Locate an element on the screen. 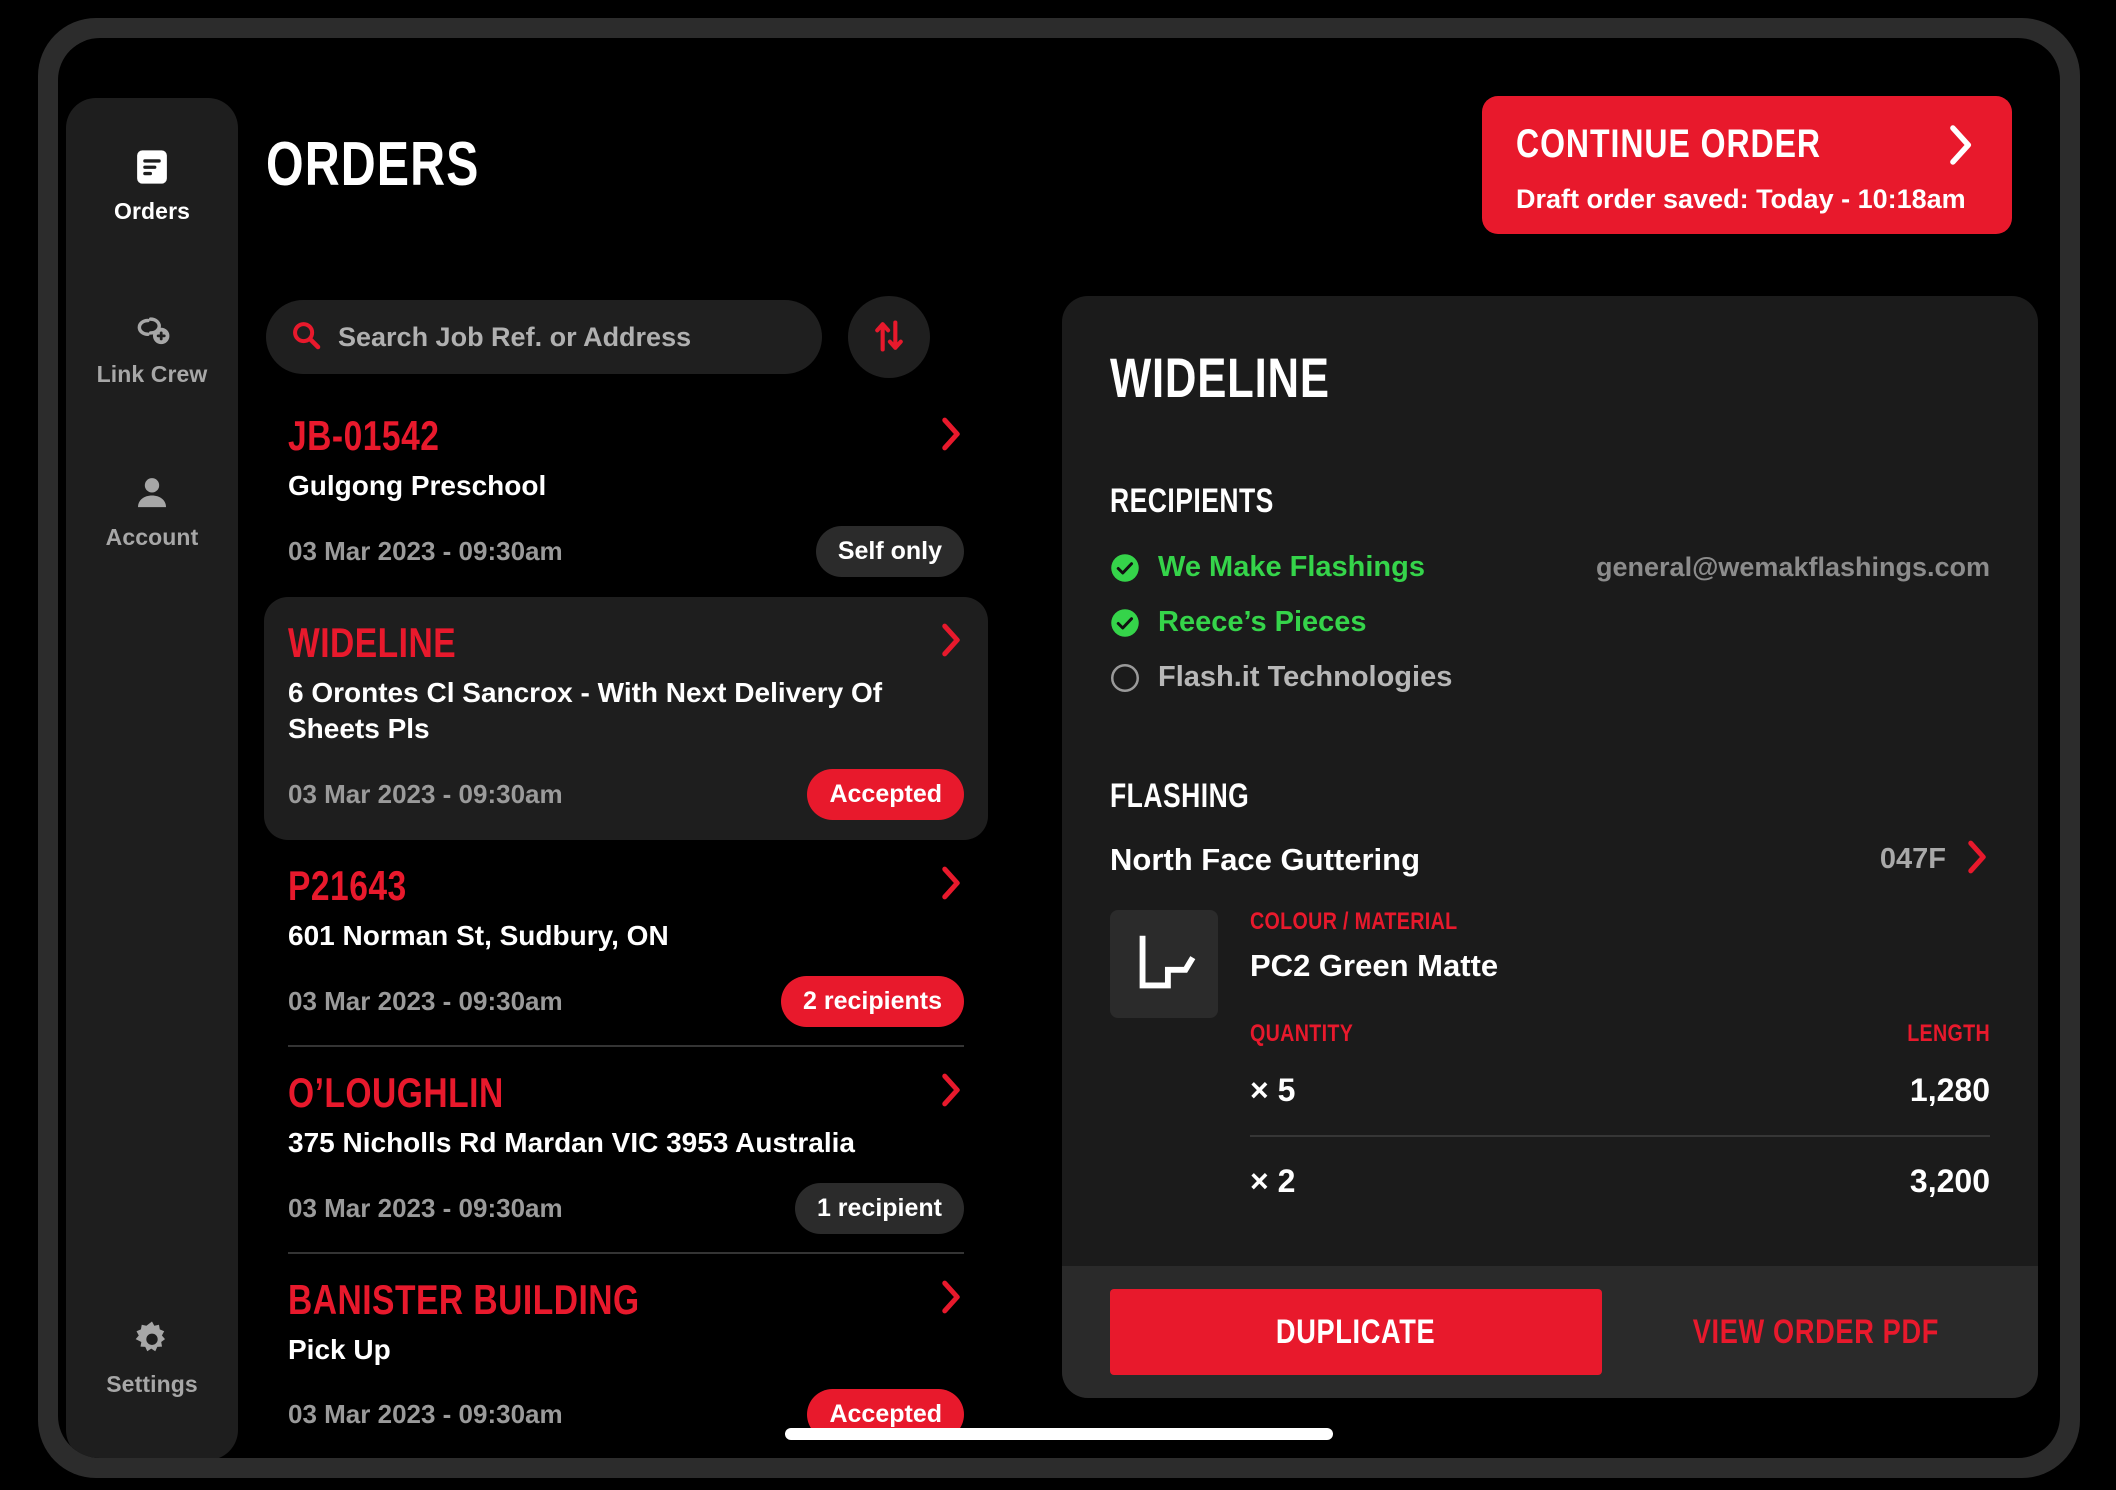 The height and width of the screenshot is (1490, 2116). continue-order-label: CONTINUE ORDER is located at coordinates (1669, 144).